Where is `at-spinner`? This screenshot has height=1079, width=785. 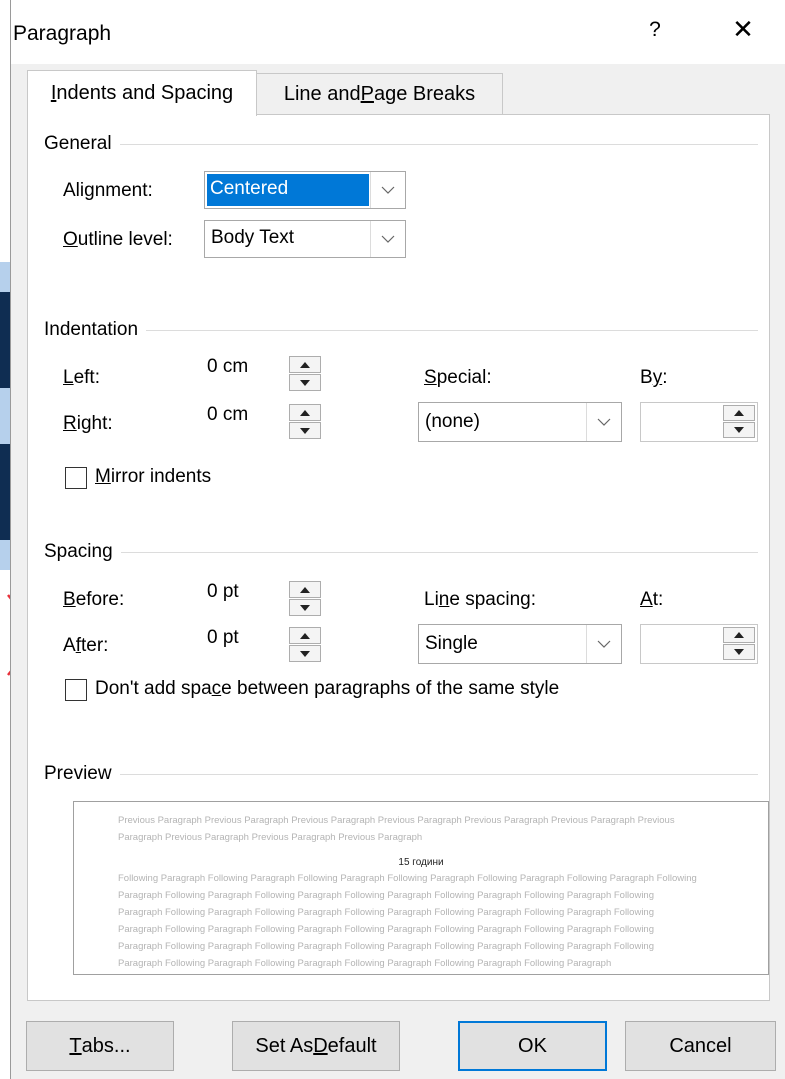
at-spinner is located at coordinates (699, 644).